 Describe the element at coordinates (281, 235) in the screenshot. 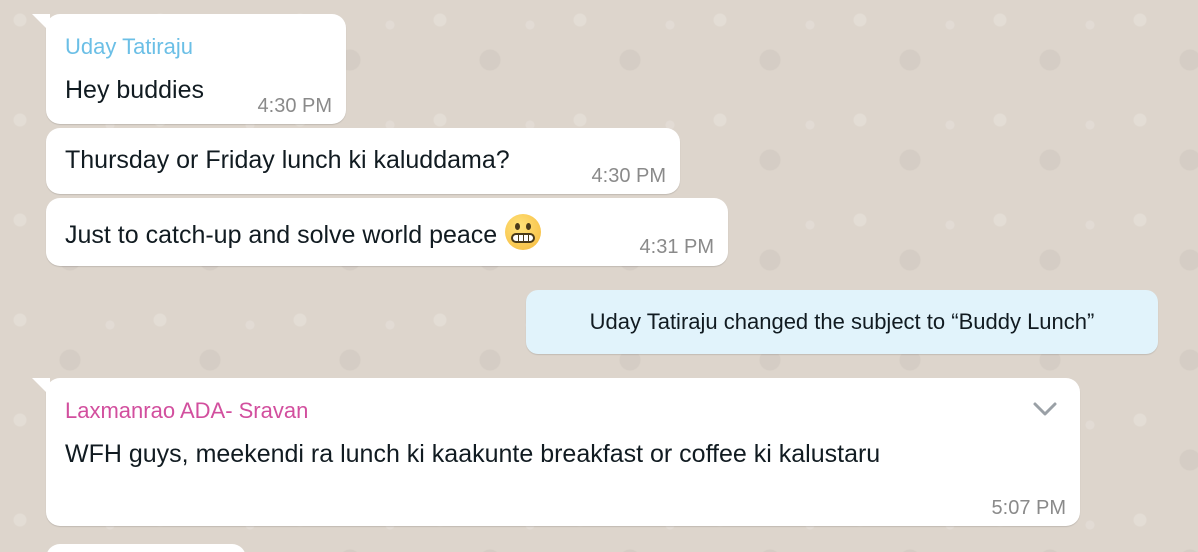

I see `message-text: Just to catch-up and solve world peace` at that location.